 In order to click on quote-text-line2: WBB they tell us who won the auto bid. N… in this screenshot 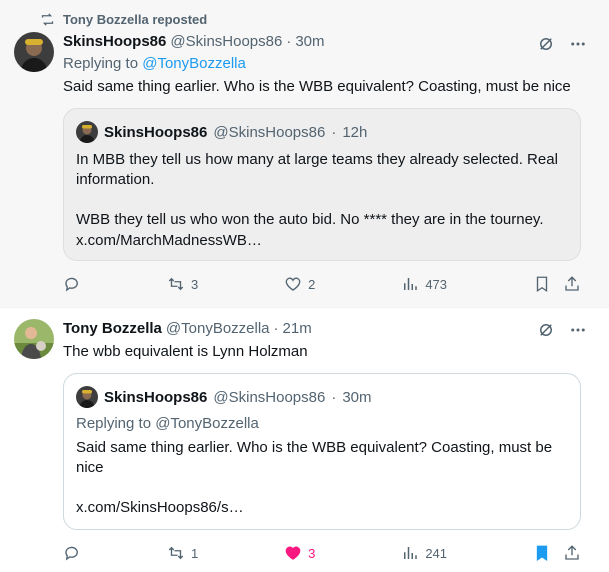, I will do `click(310, 219)`.